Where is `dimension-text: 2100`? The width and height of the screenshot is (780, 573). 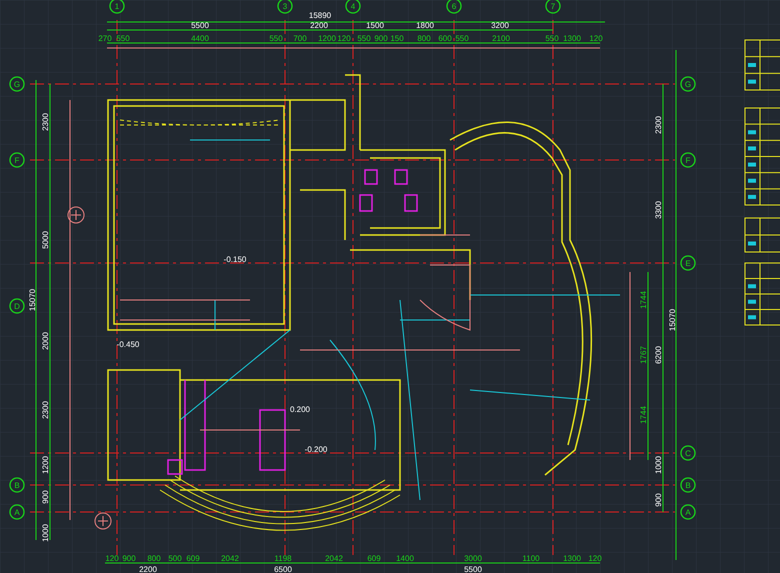
dimension-text: 2100 is located at coordinates (501, 38).